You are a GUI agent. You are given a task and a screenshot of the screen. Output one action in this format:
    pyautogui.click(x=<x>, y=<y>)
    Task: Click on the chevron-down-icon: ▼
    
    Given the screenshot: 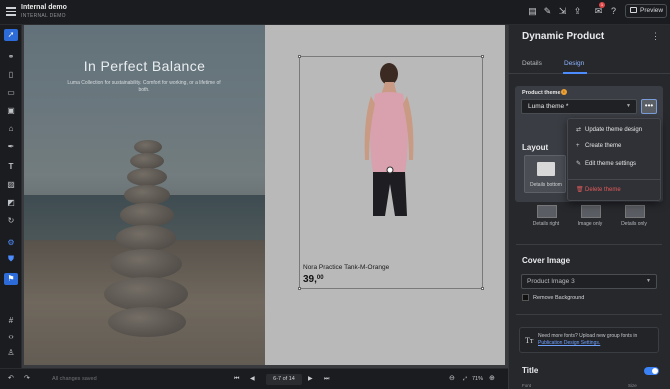 What is the action you would take?
    pyautogui.click(x=648, y=281)
    